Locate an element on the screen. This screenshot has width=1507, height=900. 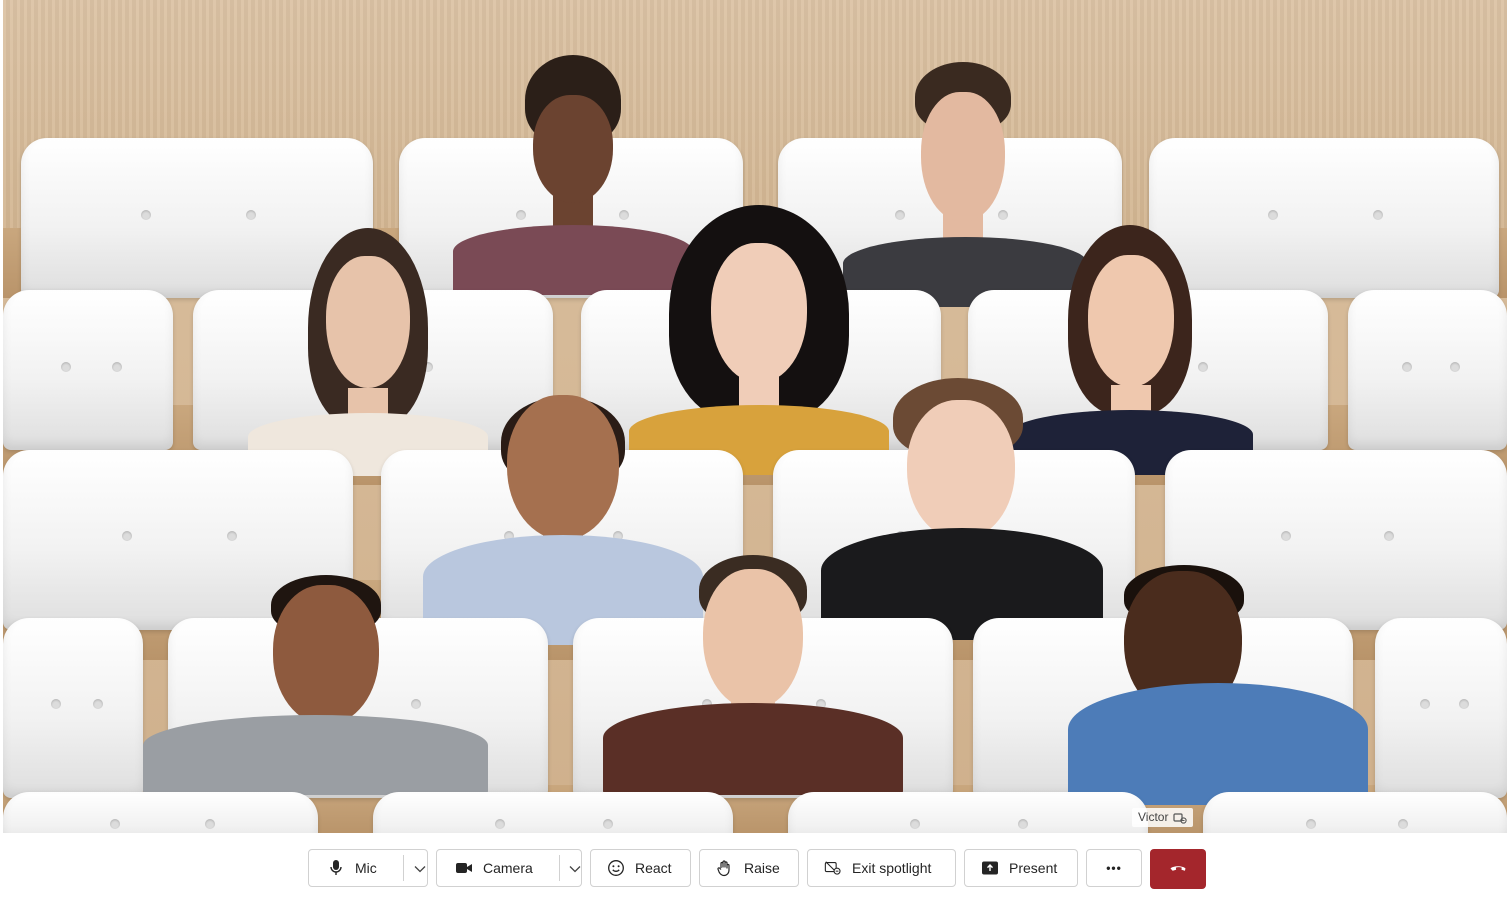
camera-control: Camera is located at coordinates (509, 868).